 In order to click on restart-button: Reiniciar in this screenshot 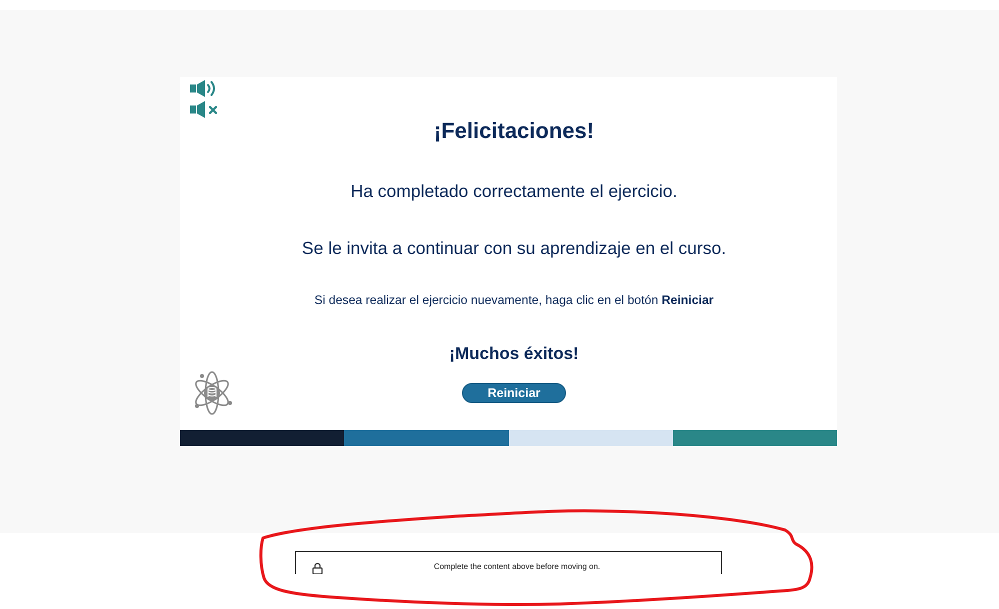, I will do `click(514, 393)`.